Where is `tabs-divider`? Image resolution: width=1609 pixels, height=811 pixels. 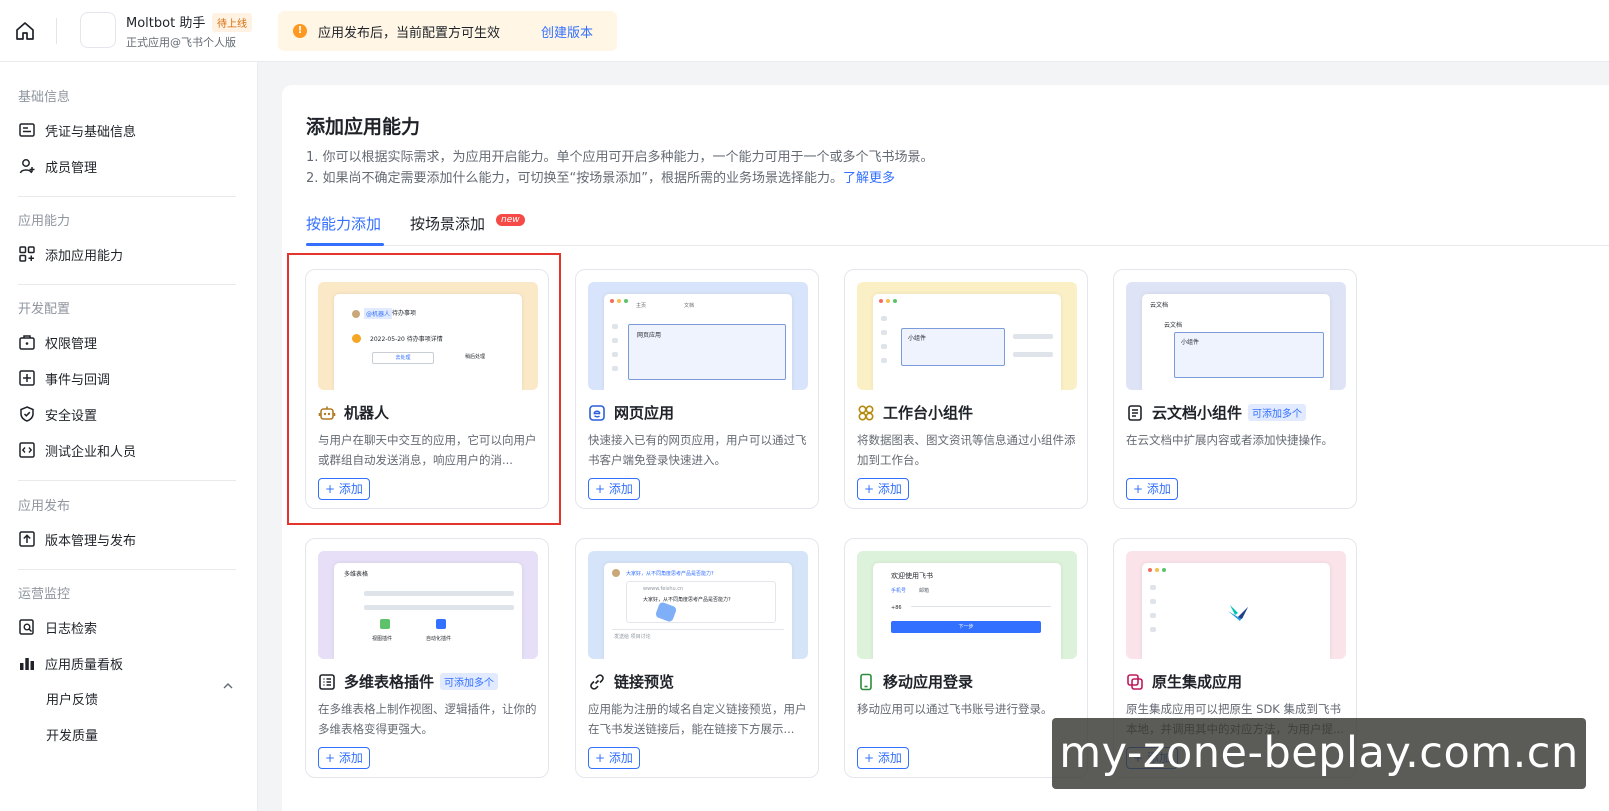 tabs-divider is located at coordinates (957, 245).